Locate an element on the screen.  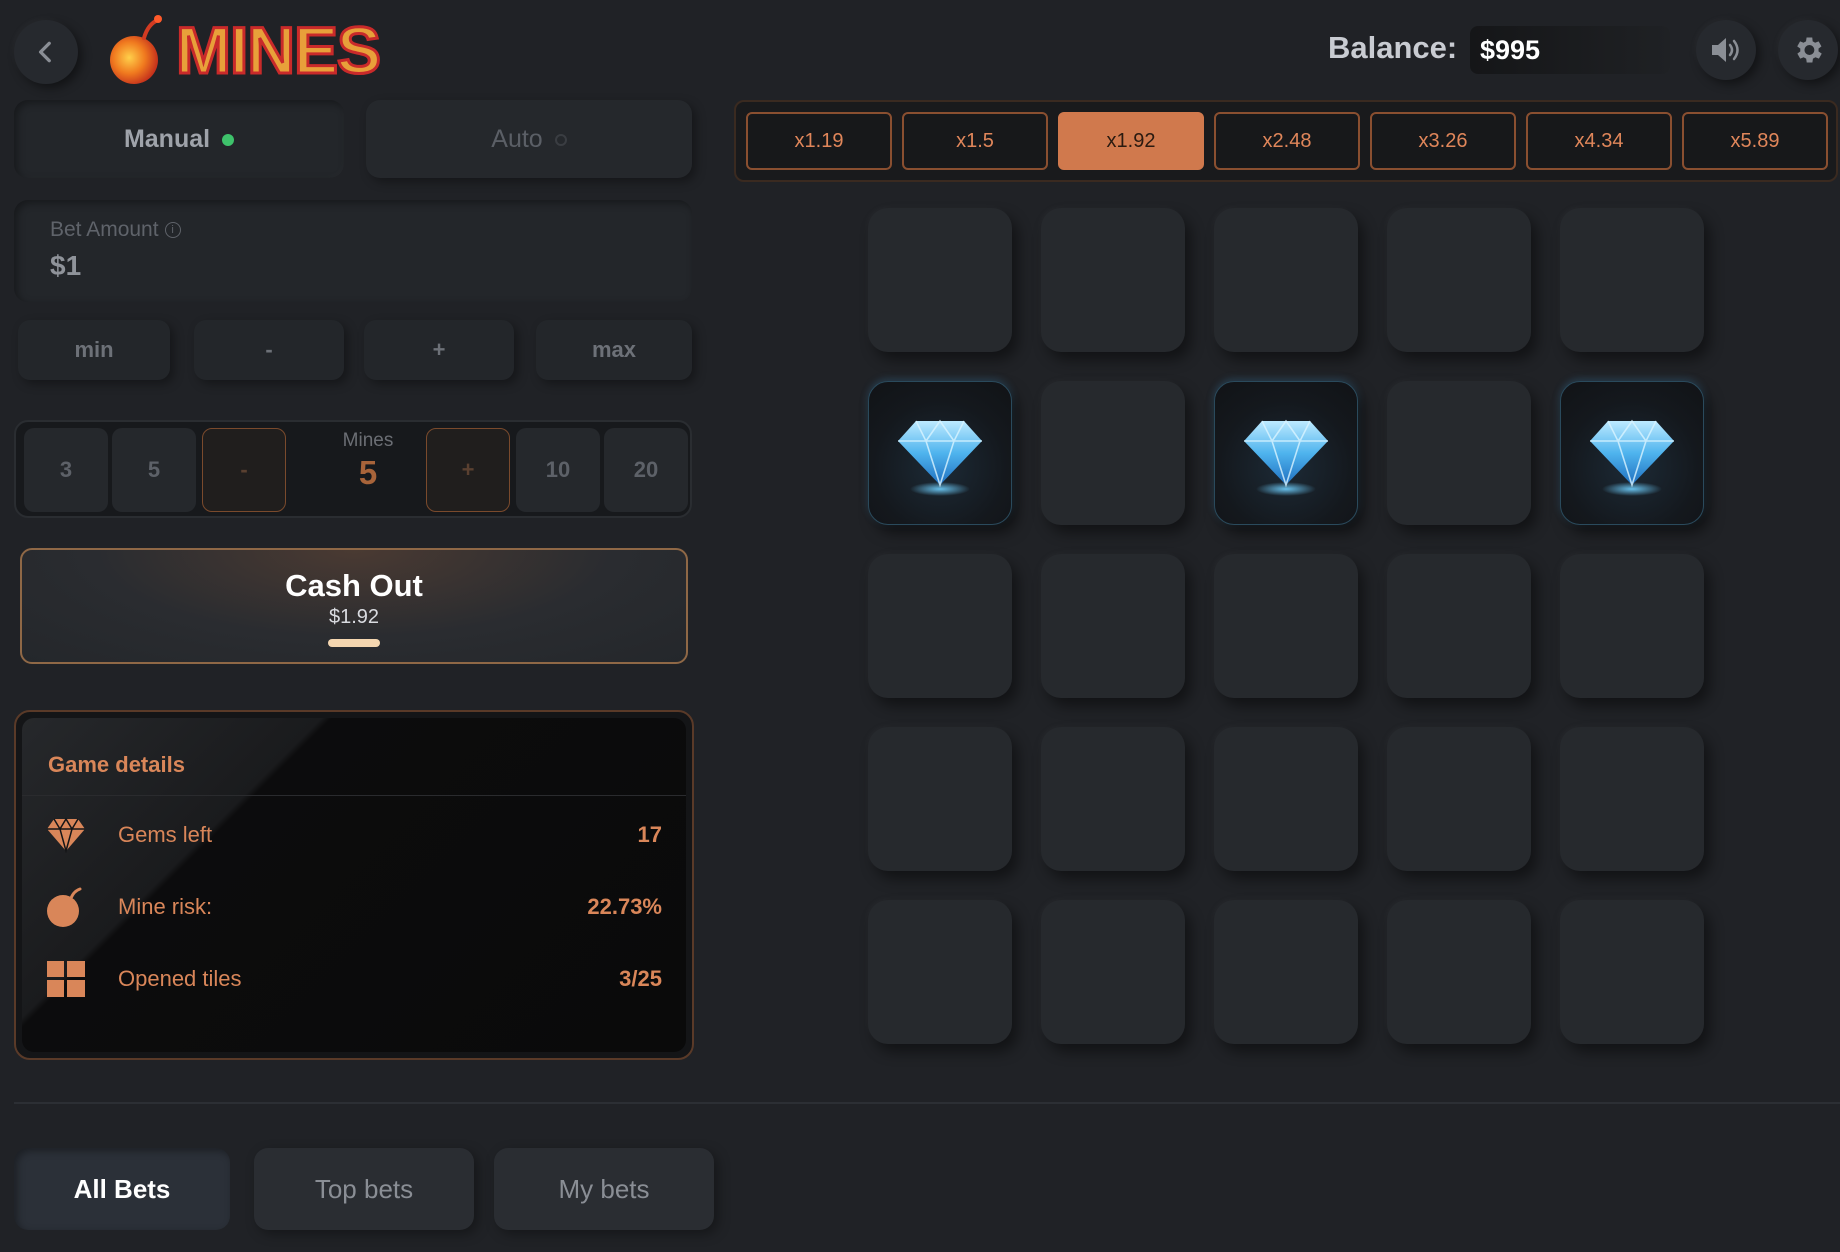
multiplier-chip: x5.89 is located at coordinates (1755, 141).